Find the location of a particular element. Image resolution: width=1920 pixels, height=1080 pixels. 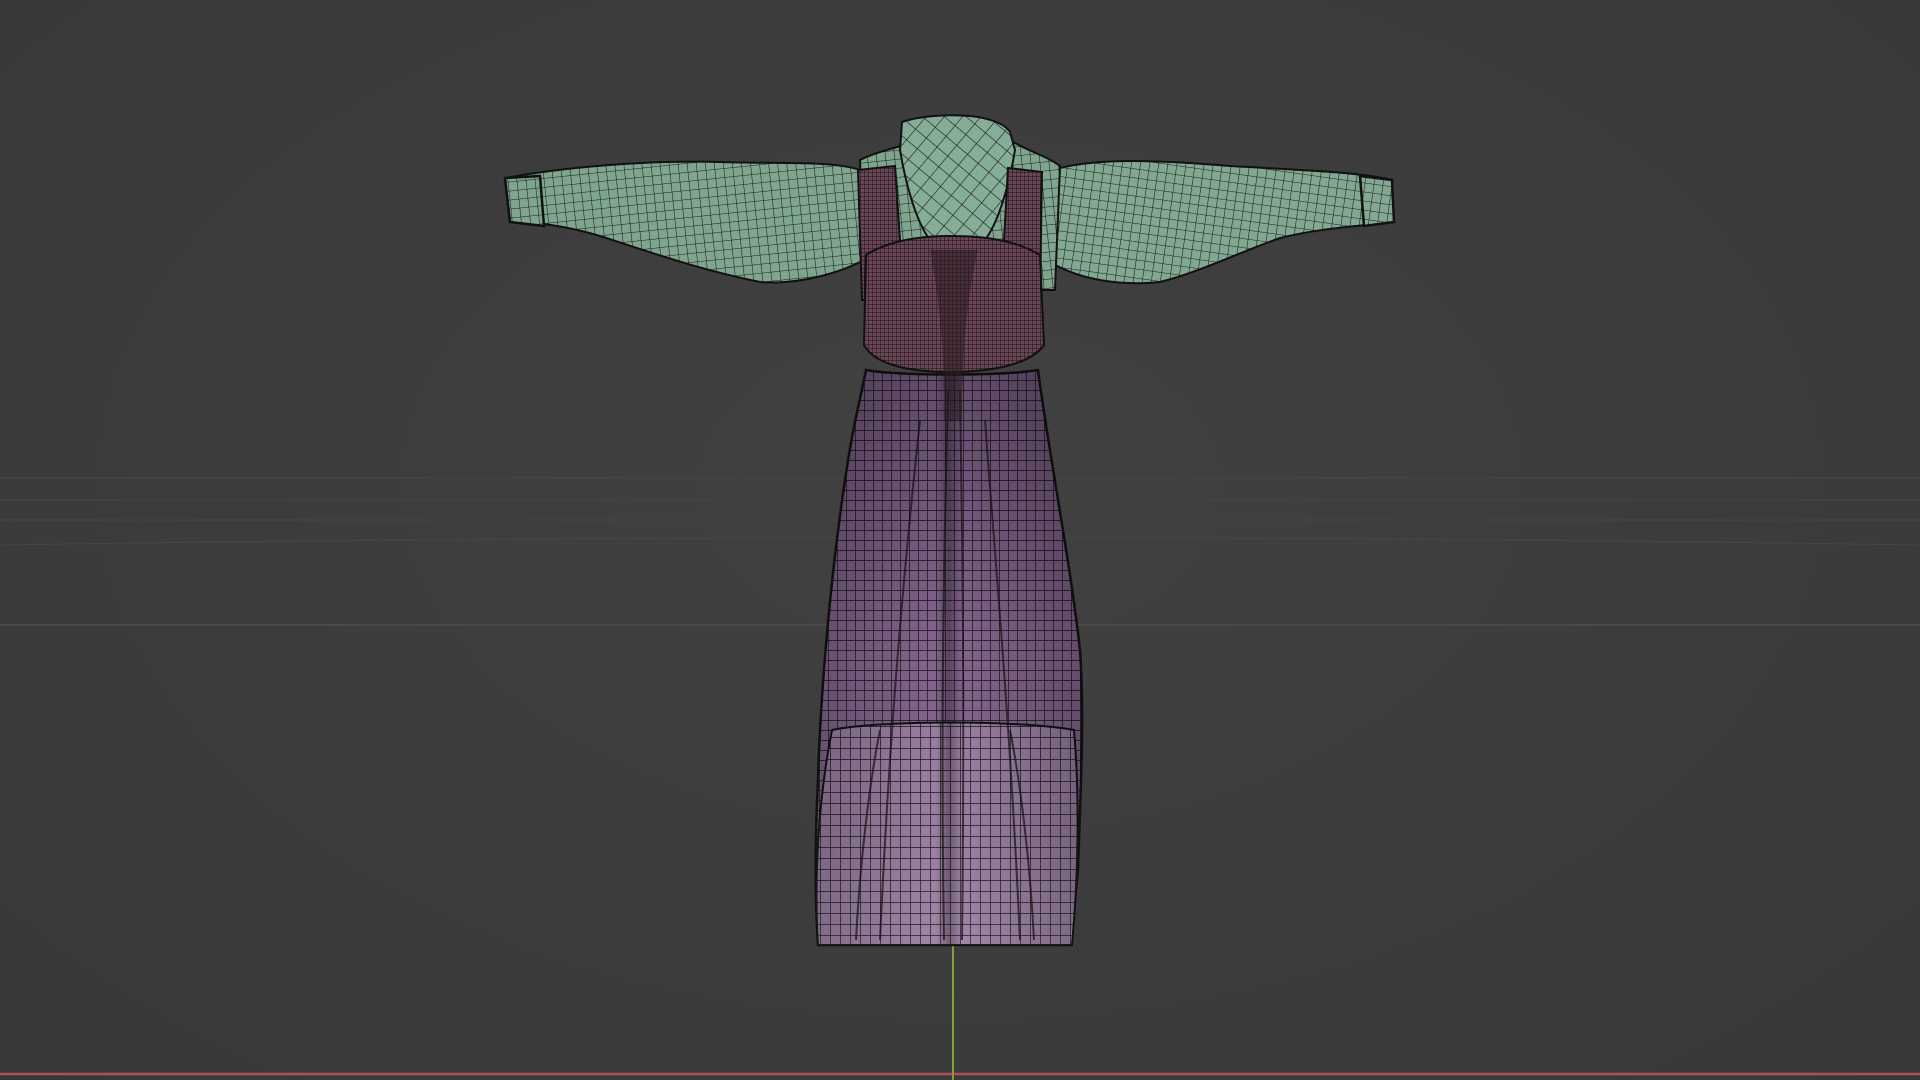

skirt-vertical-fade is located at coordinates (949, 657).